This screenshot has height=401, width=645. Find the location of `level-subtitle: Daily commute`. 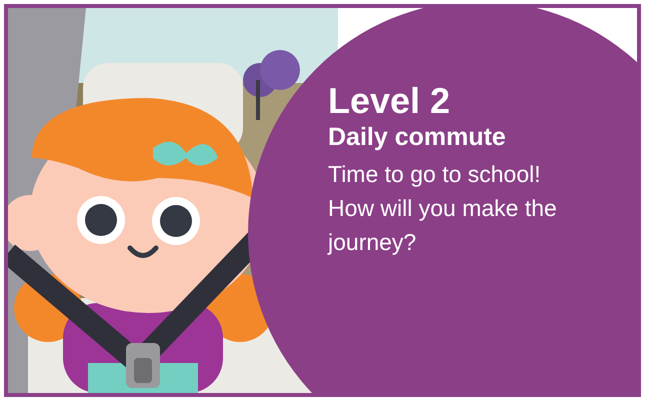

level-subtitle: Daily commute is located at coordinates (417, 137).